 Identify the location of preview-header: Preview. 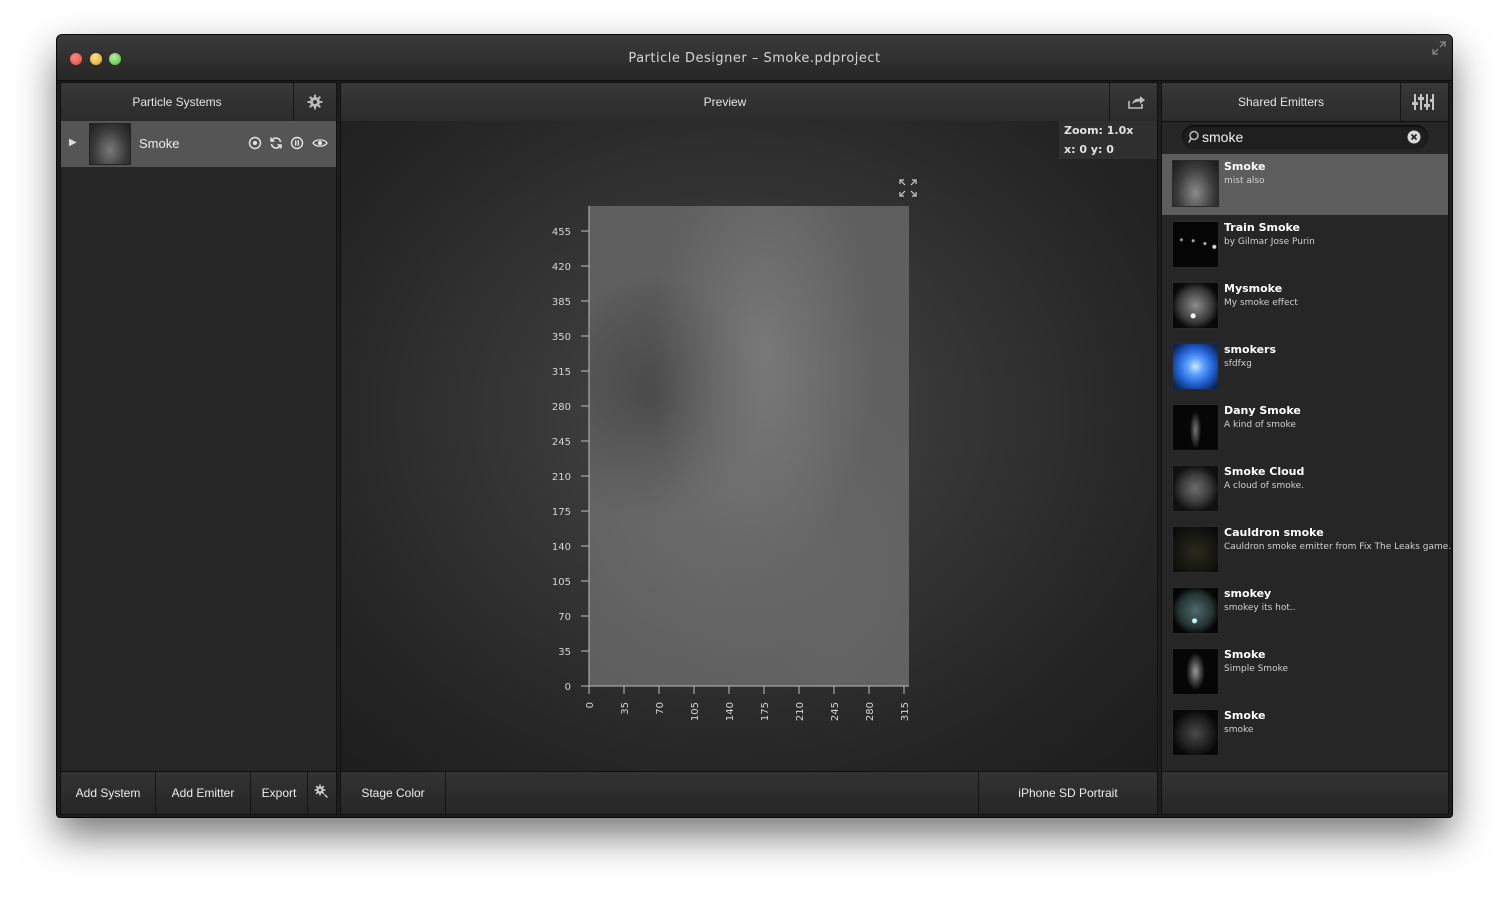
(749, 102).